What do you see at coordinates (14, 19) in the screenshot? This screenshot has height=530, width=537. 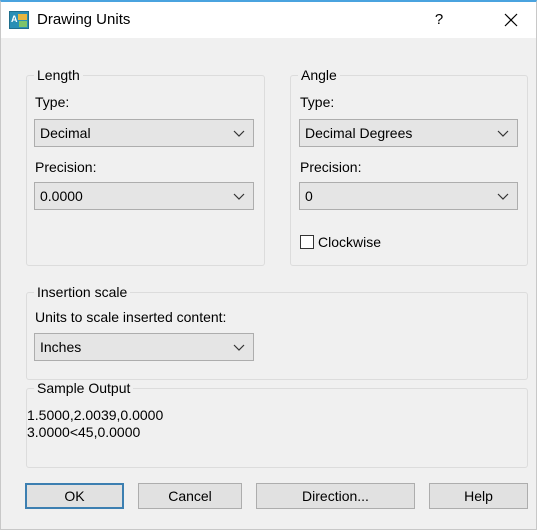 I see `svg-text: A` at bounding box center [14, 19].